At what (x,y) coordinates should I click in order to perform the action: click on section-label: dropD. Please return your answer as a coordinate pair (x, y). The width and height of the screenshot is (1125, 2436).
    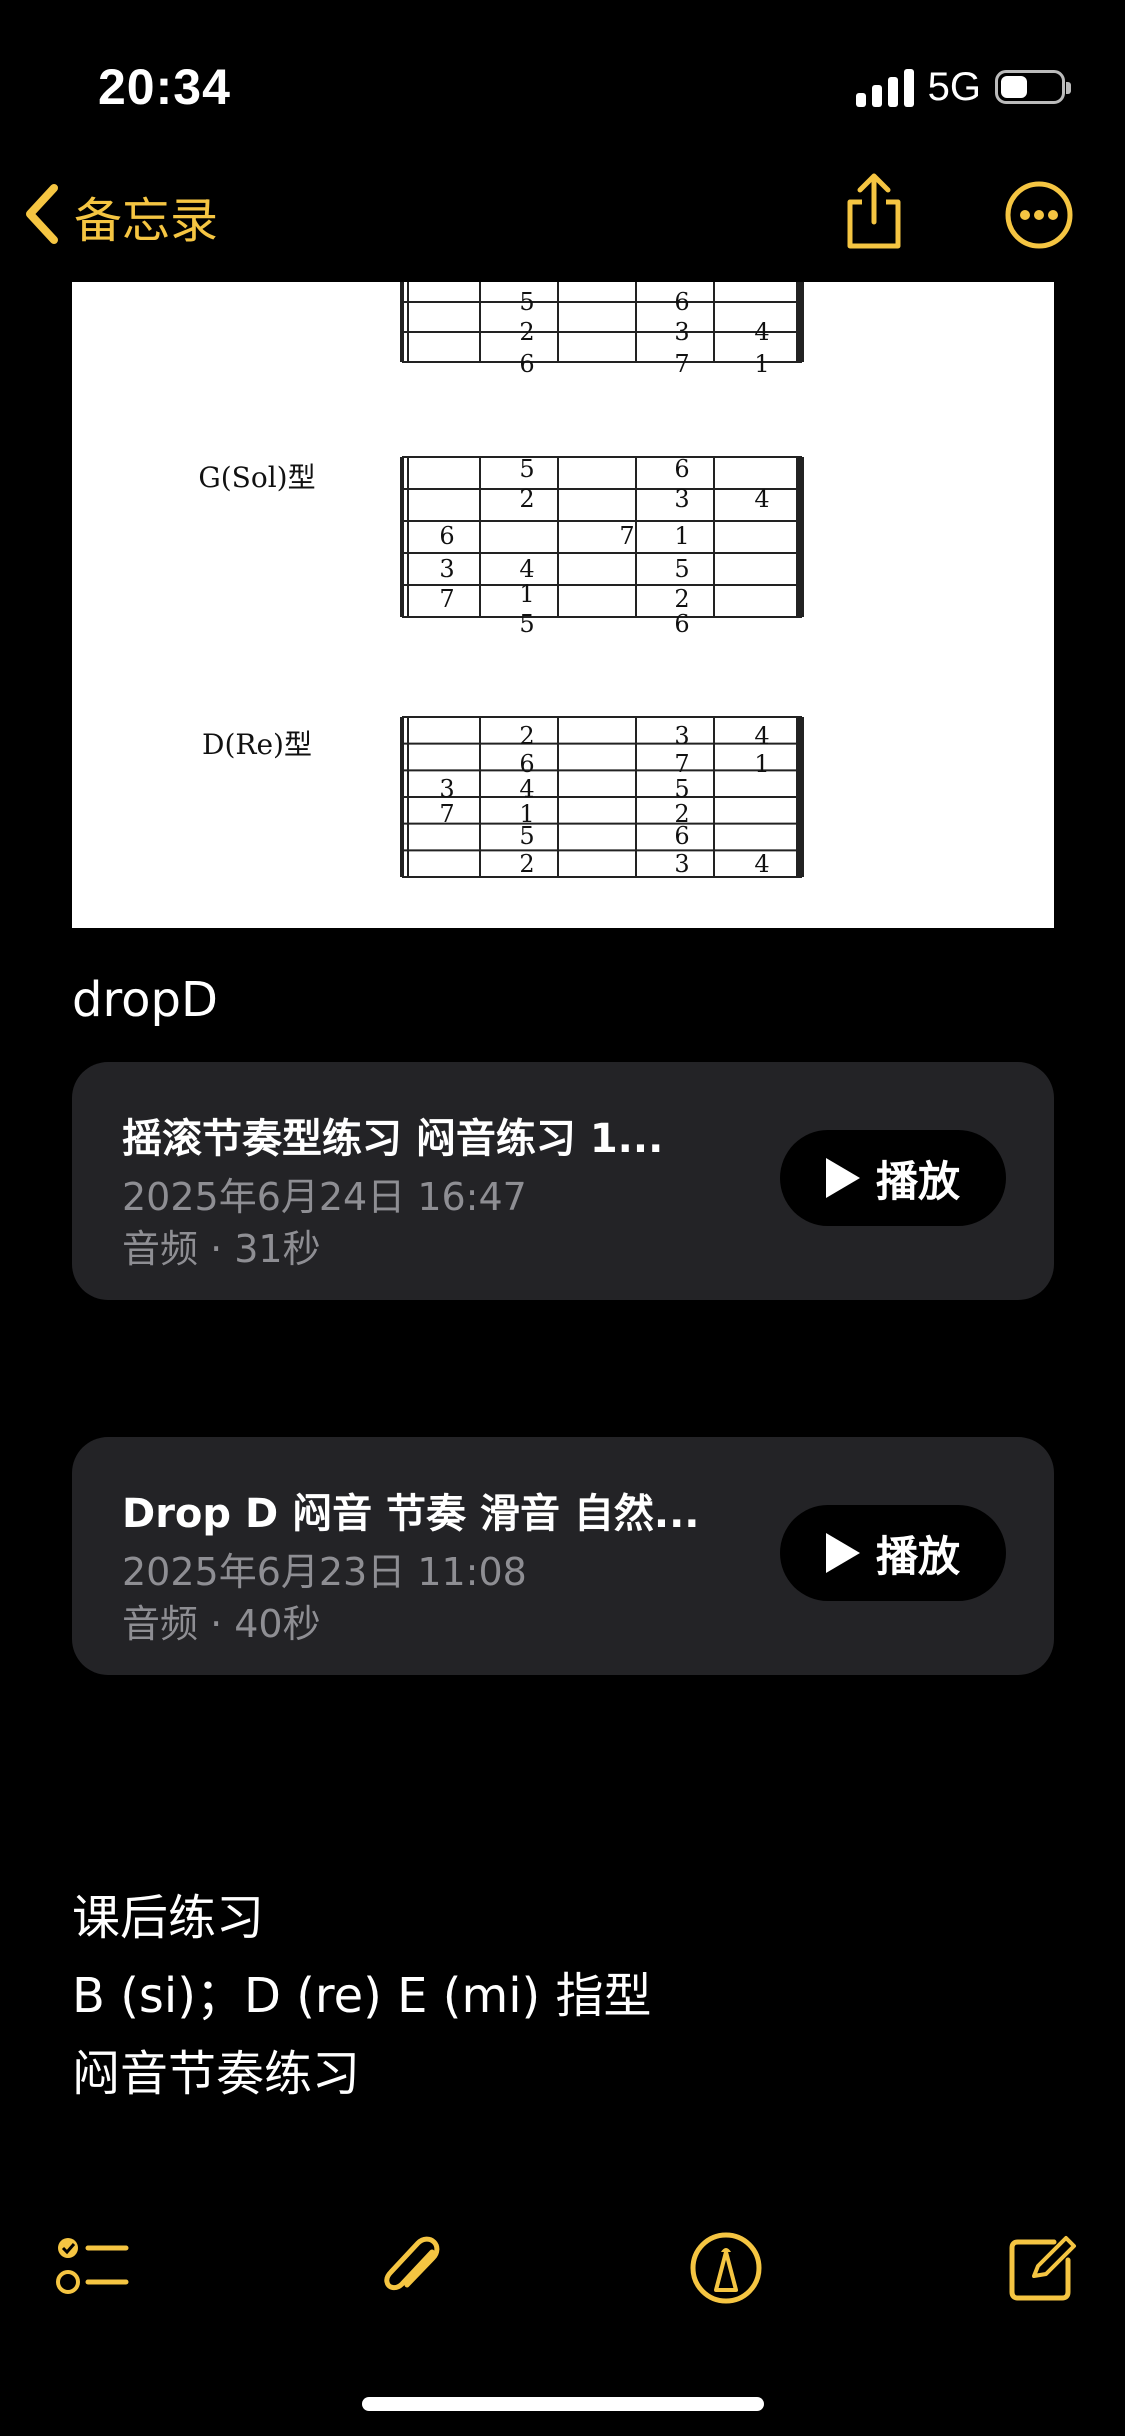
    Looking at the image, I should click on (145, 1000).